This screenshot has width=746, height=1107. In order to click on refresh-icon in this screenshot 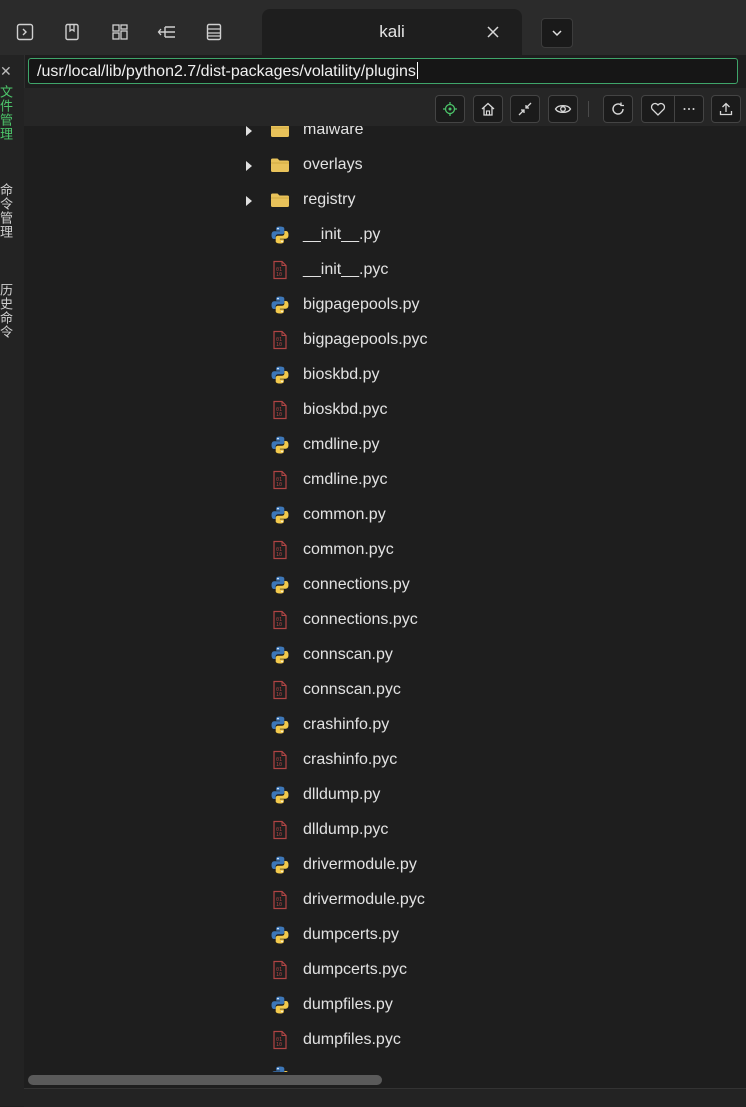, I will do `click(618, 109)`.